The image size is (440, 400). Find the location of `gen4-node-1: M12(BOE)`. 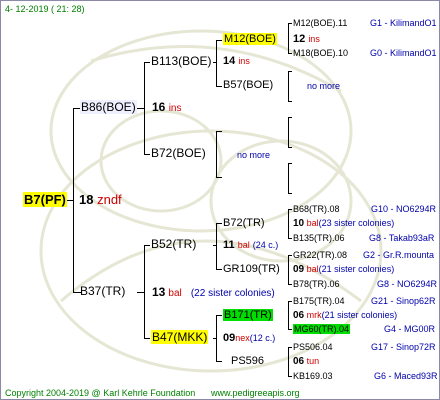

gen4-node-1: M12(BOE) is located at coordinates (250, 39).